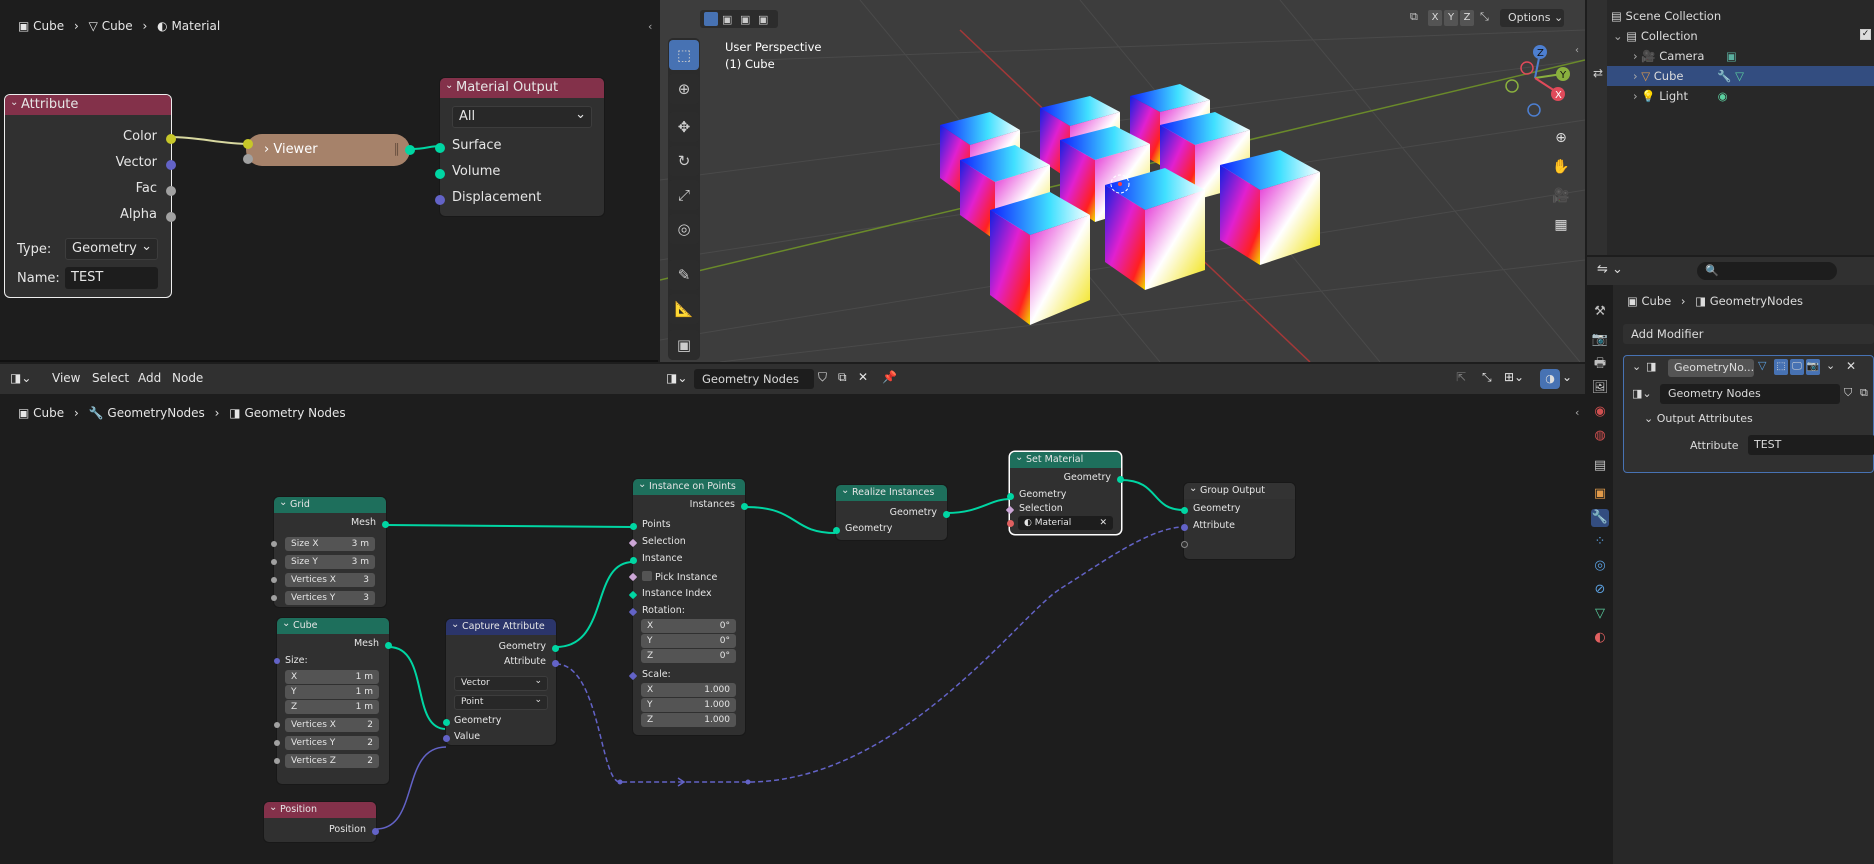  Describe the element at coordinates (330, 544) in the screenshot. I see `size-x-field: Size X3 m` at that location.